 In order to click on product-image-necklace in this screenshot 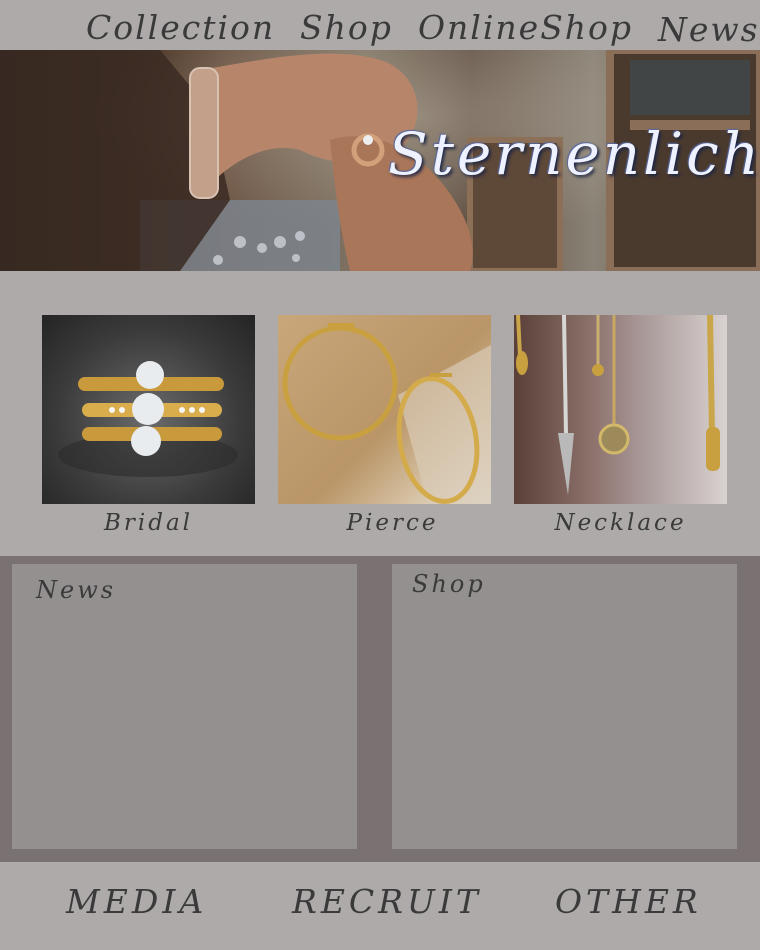, I will do `click(620, 409)`.